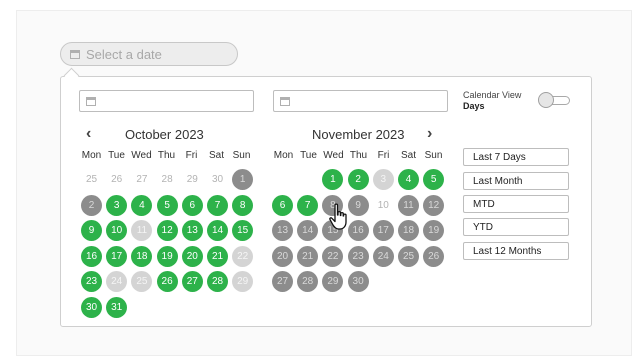 The height and width of the screenshot is (356, 641). Describe the element at coordinates (166, 101) in the screenshot. I see `start-date-input` at that location.